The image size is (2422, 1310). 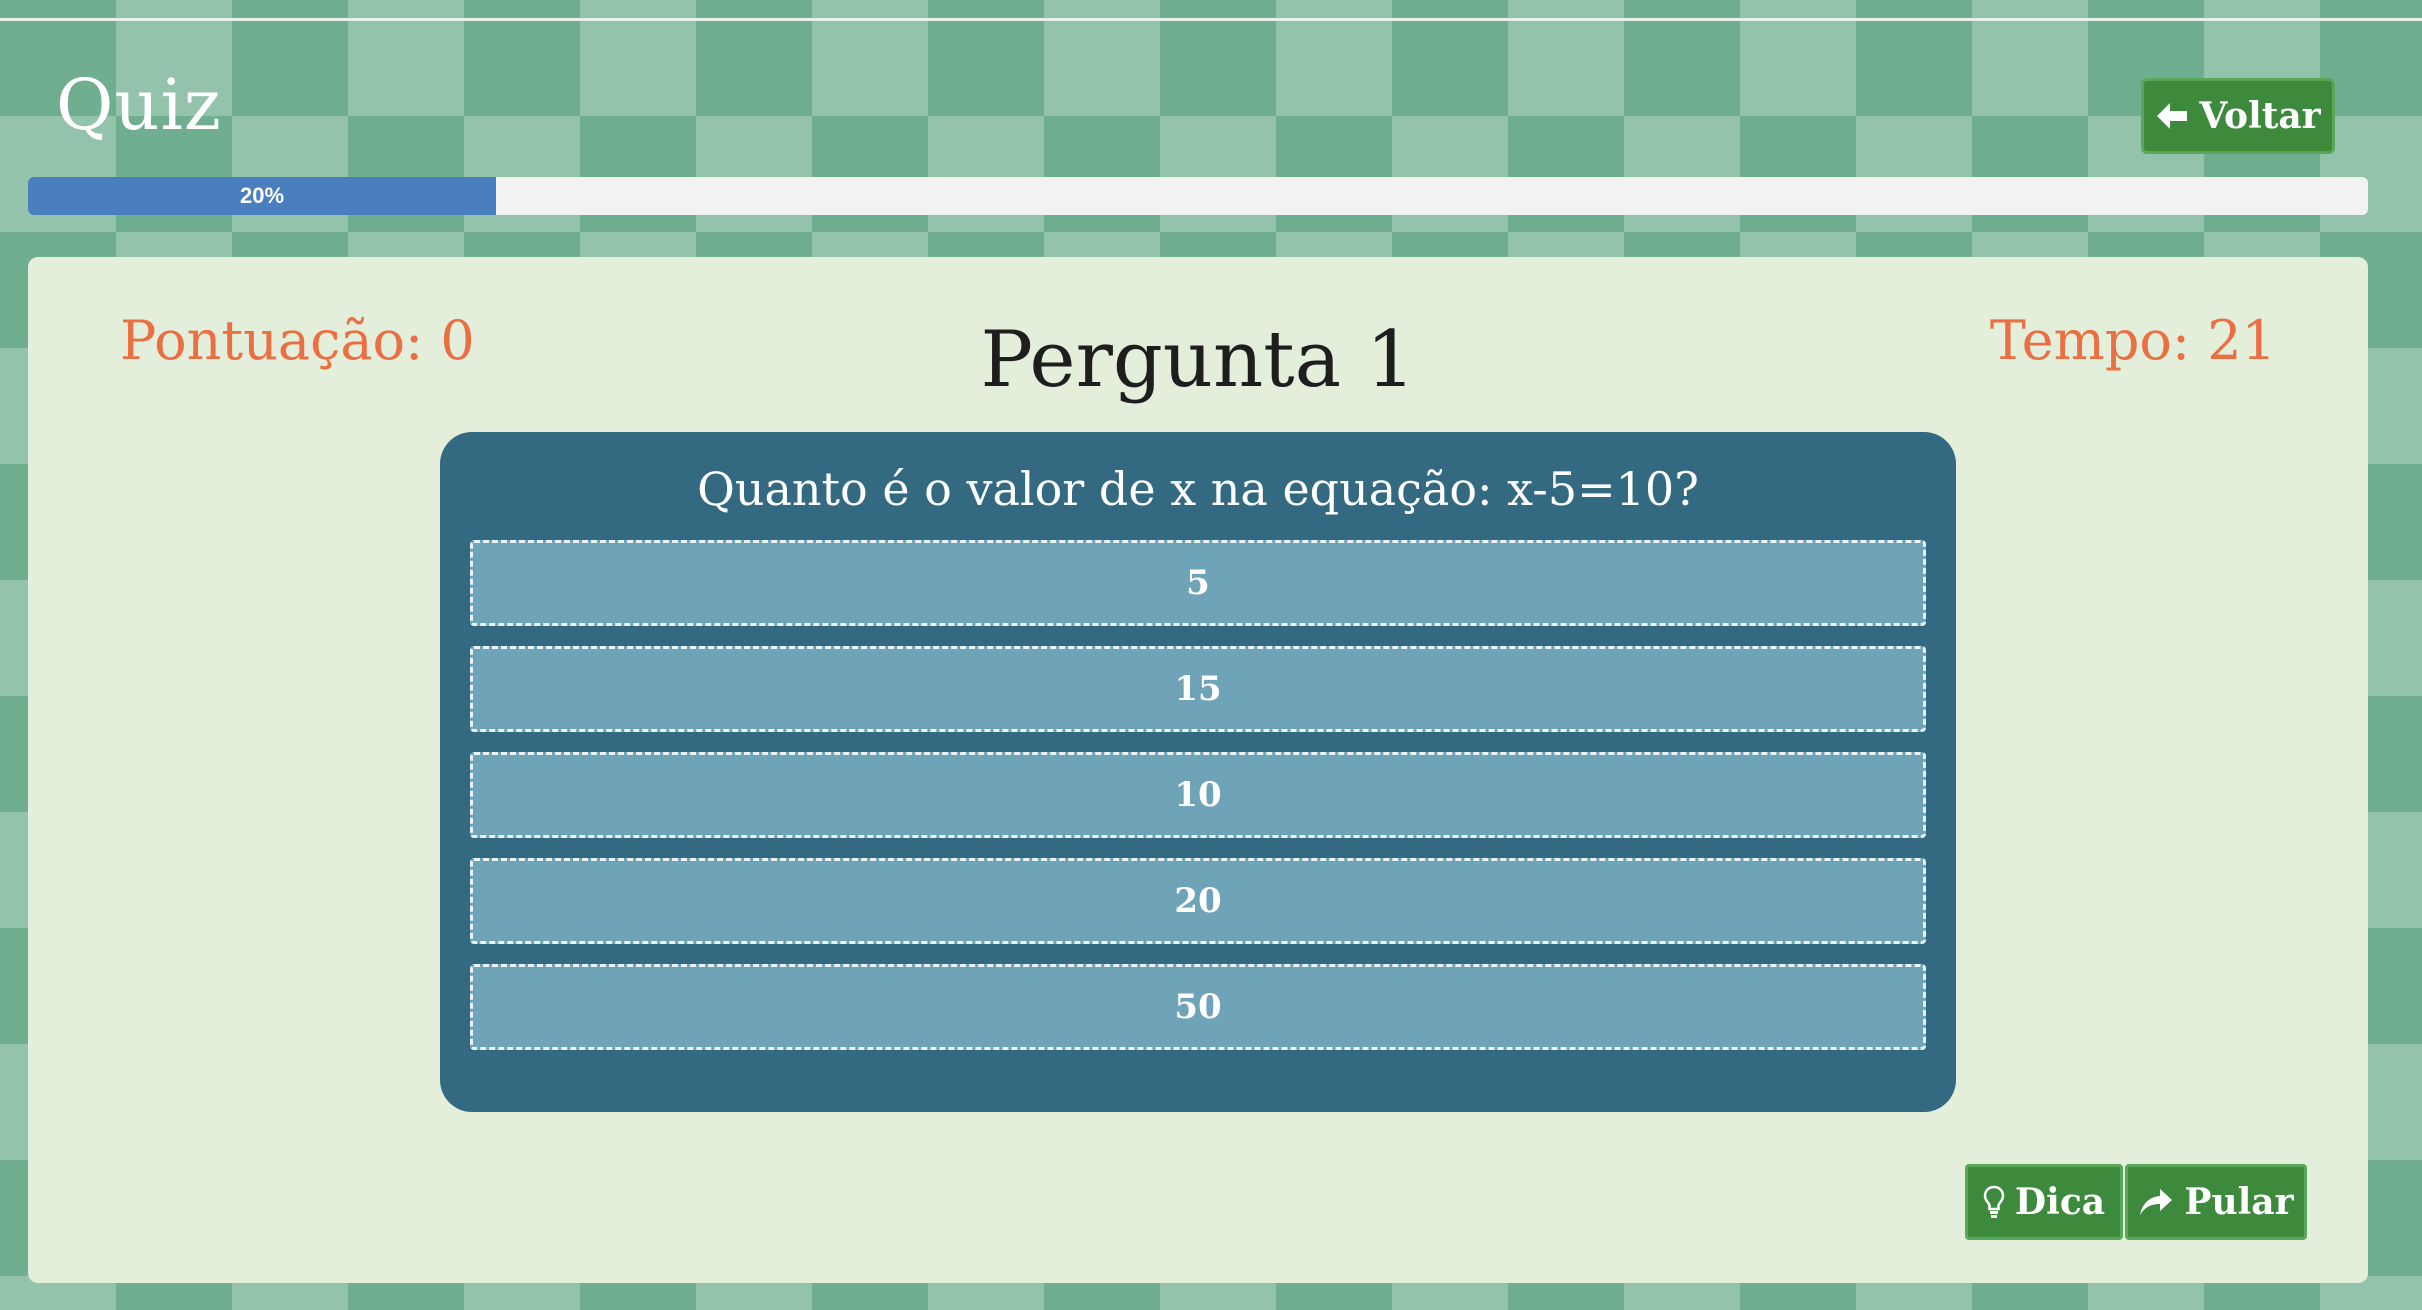 I want to click on share-arrow-icon, so click(x=2156, y=1202).